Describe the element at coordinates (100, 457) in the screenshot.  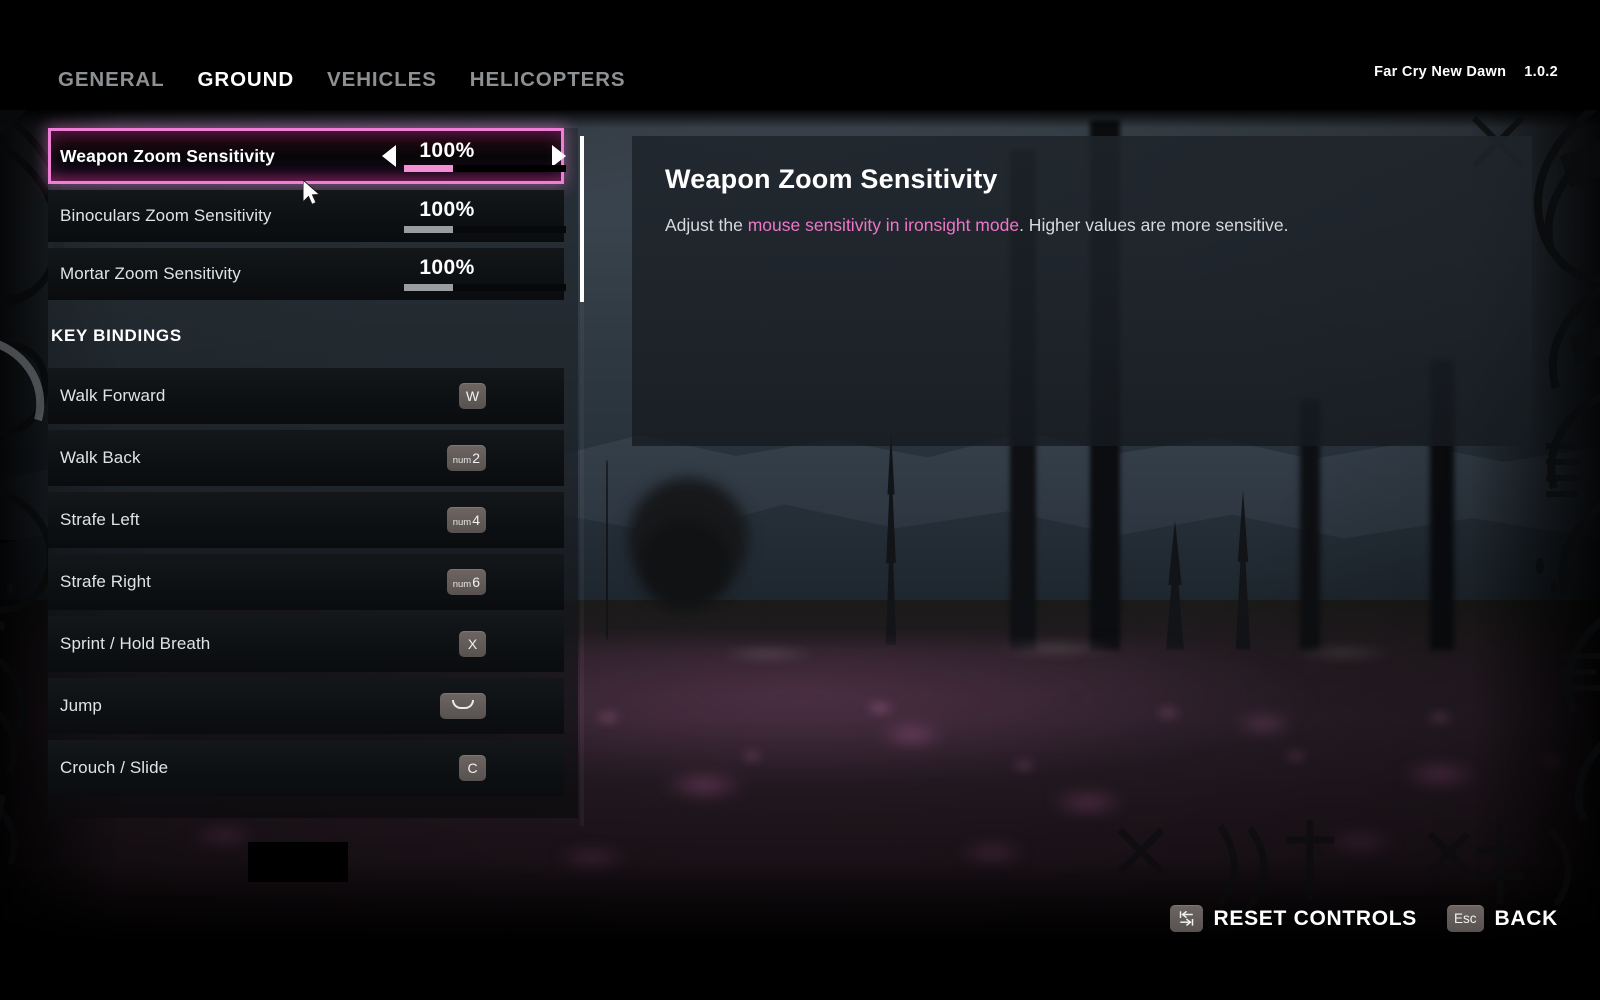
I see `keybinding-action-label: Walk Back` at that location.